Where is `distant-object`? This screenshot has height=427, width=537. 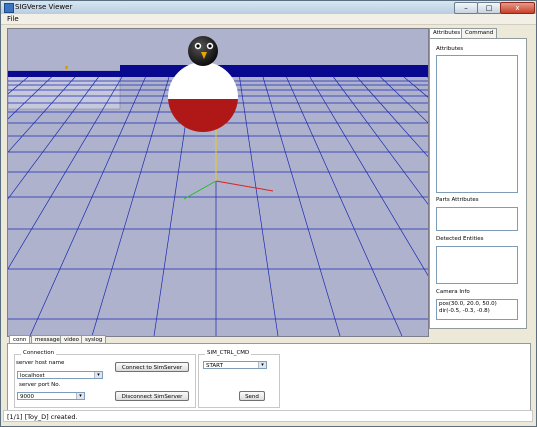 distant-object is located at coordinates (66, 67).